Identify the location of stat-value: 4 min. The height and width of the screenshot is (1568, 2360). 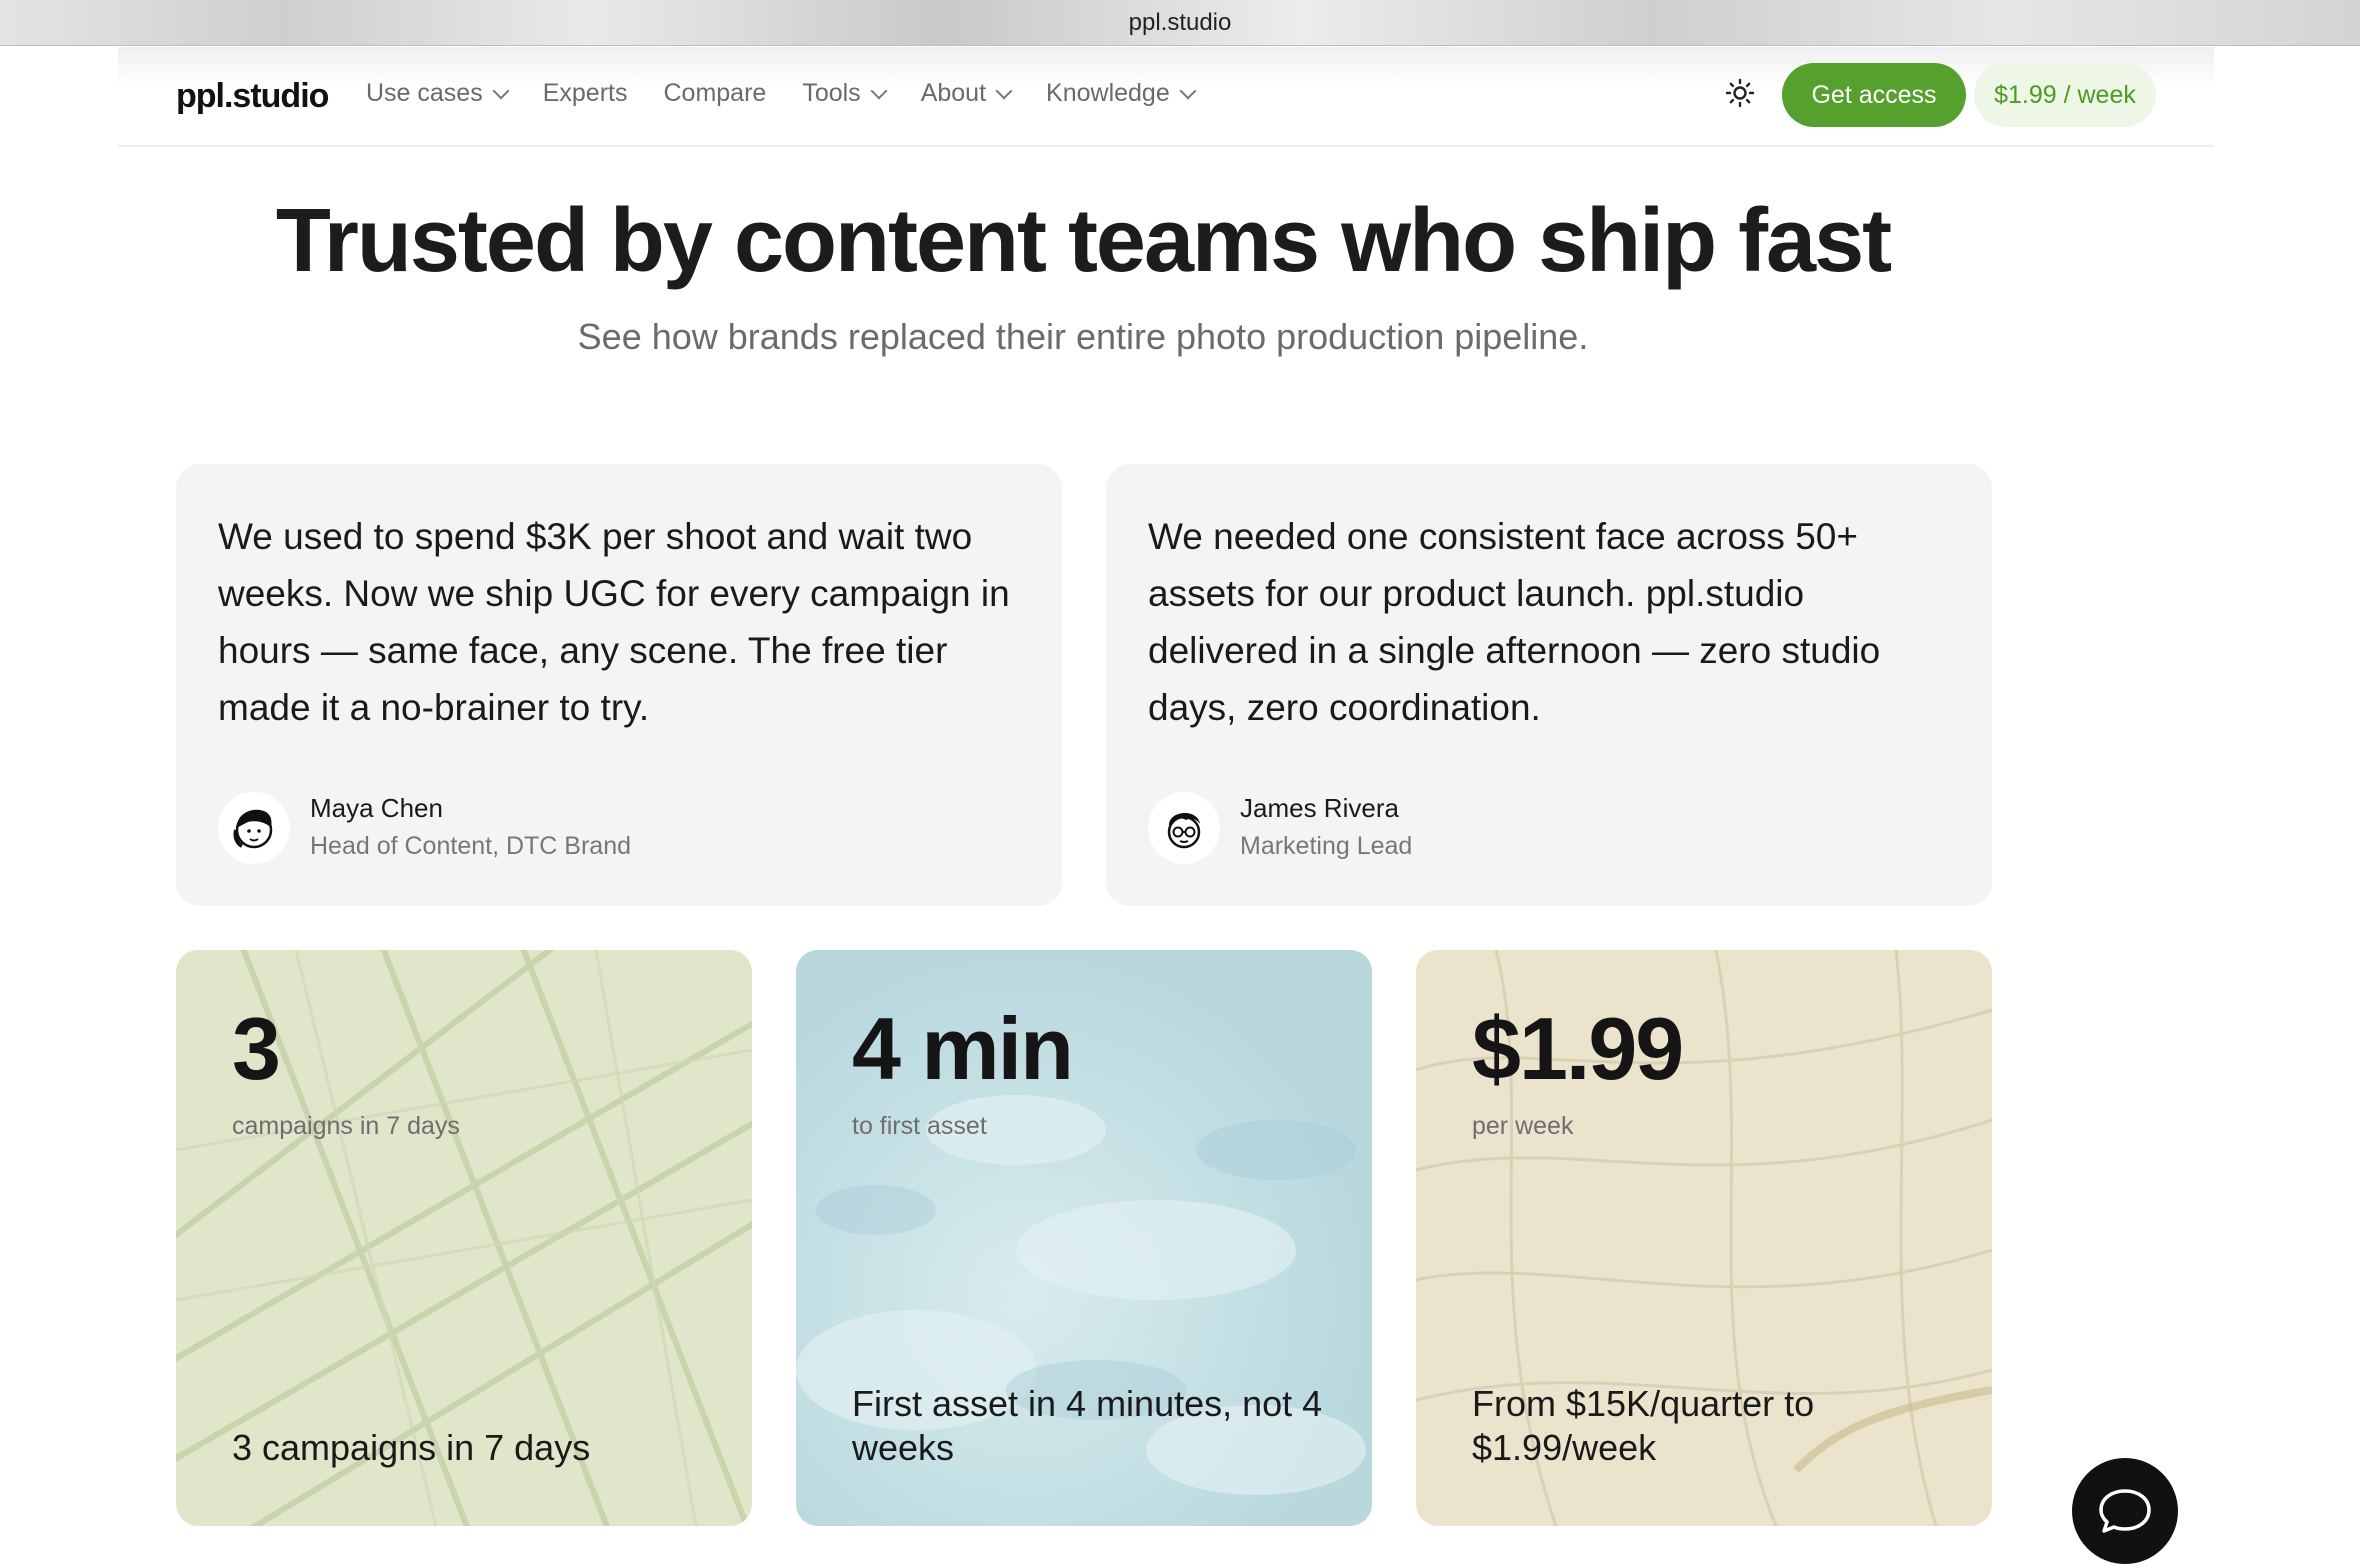
(963, 1048).